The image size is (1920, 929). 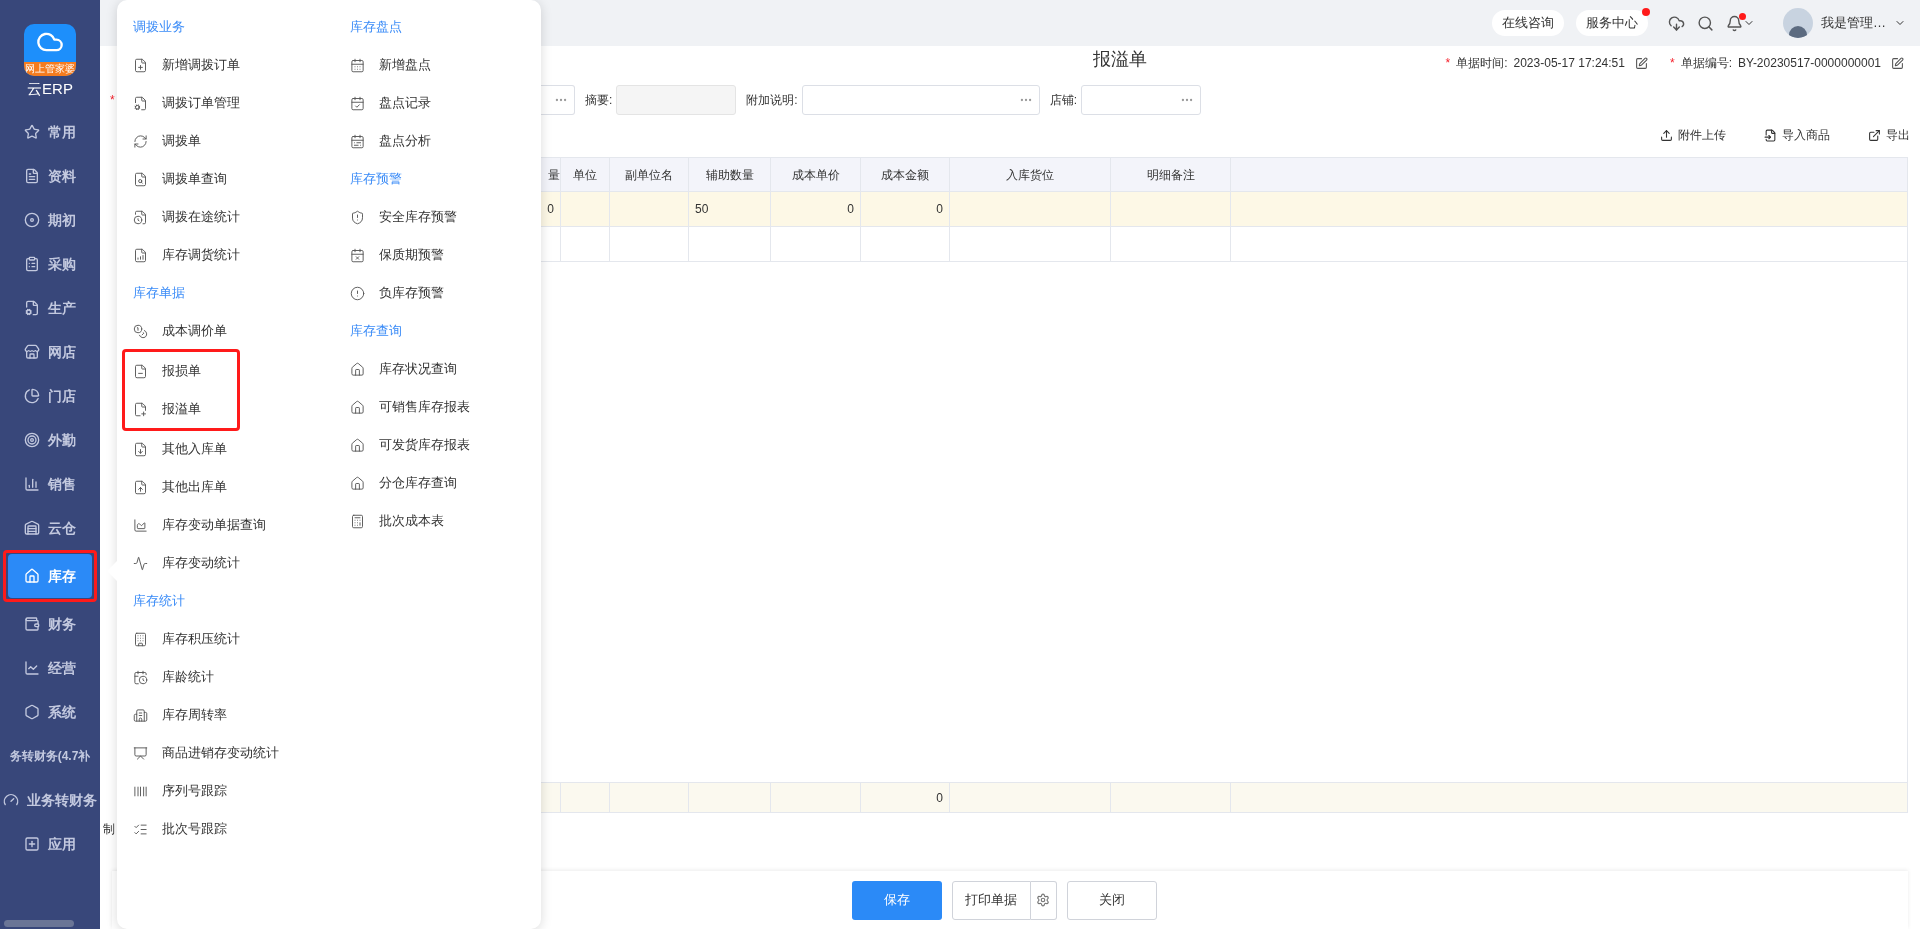 What do you see at coordinates (241, 525) in the screenshot?
I see `menu-item: 库存变动单据查询` at bounding box center [241, 525].